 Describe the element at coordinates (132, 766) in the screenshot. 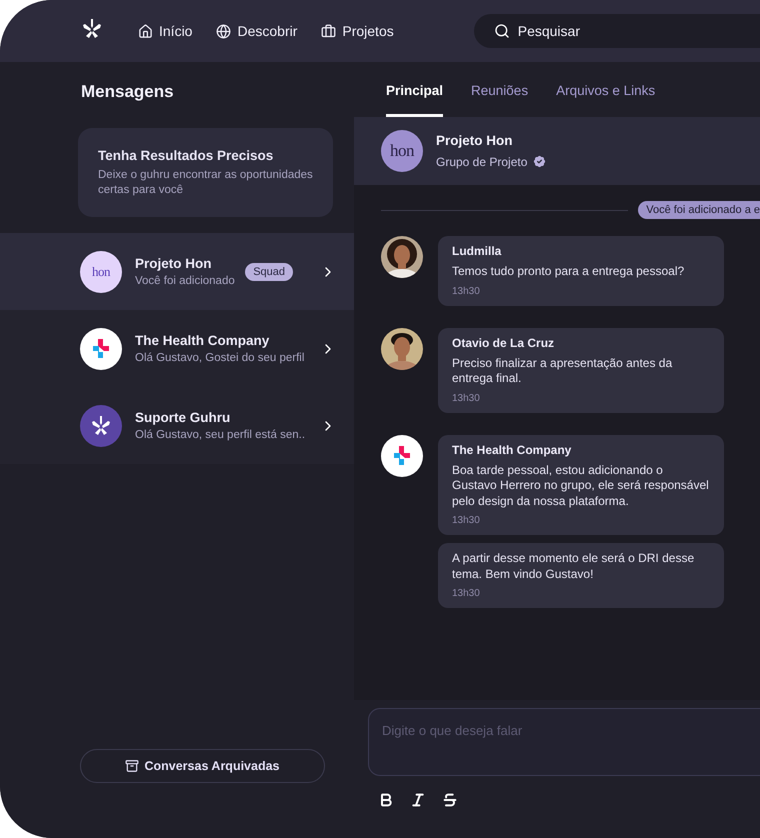

I see `archive-icon` at that location.